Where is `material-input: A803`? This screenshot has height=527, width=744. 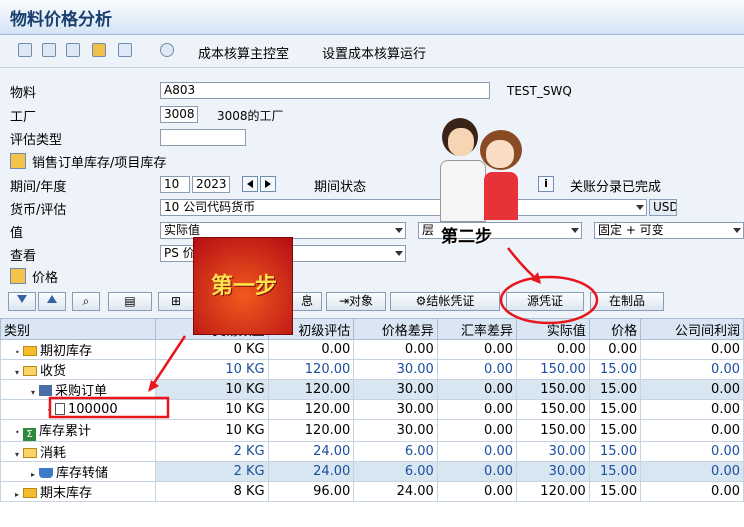 material-input: A803 is located at coordinates (325, 90).